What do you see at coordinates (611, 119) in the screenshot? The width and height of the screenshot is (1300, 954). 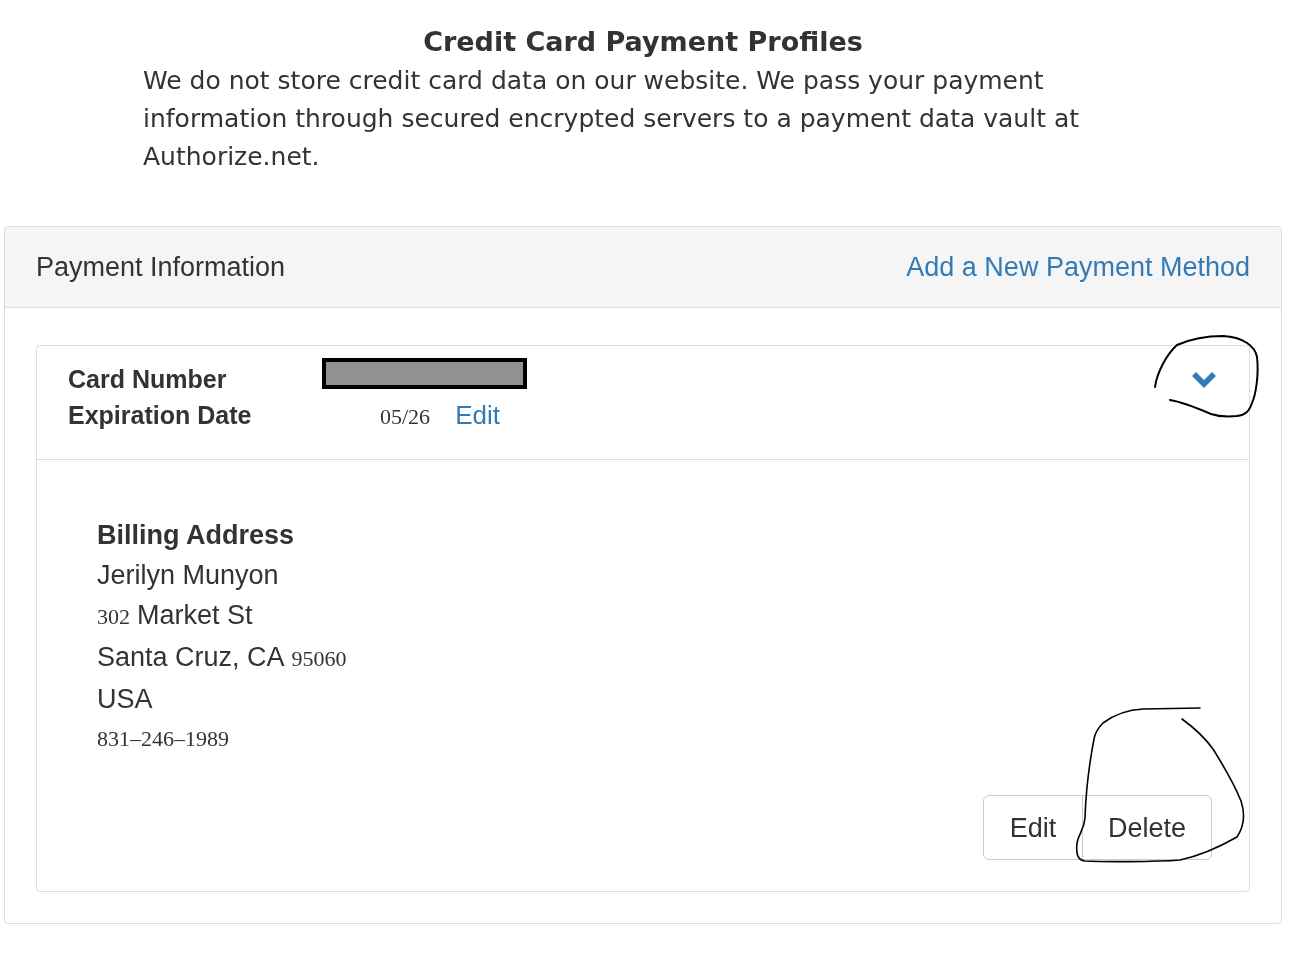 I see `security-notice: We do not store credit card data on our website. We pass your payment information through secured encrypted servers to a payment data vault at Authorize.net.` at bounding box center [611, 119].